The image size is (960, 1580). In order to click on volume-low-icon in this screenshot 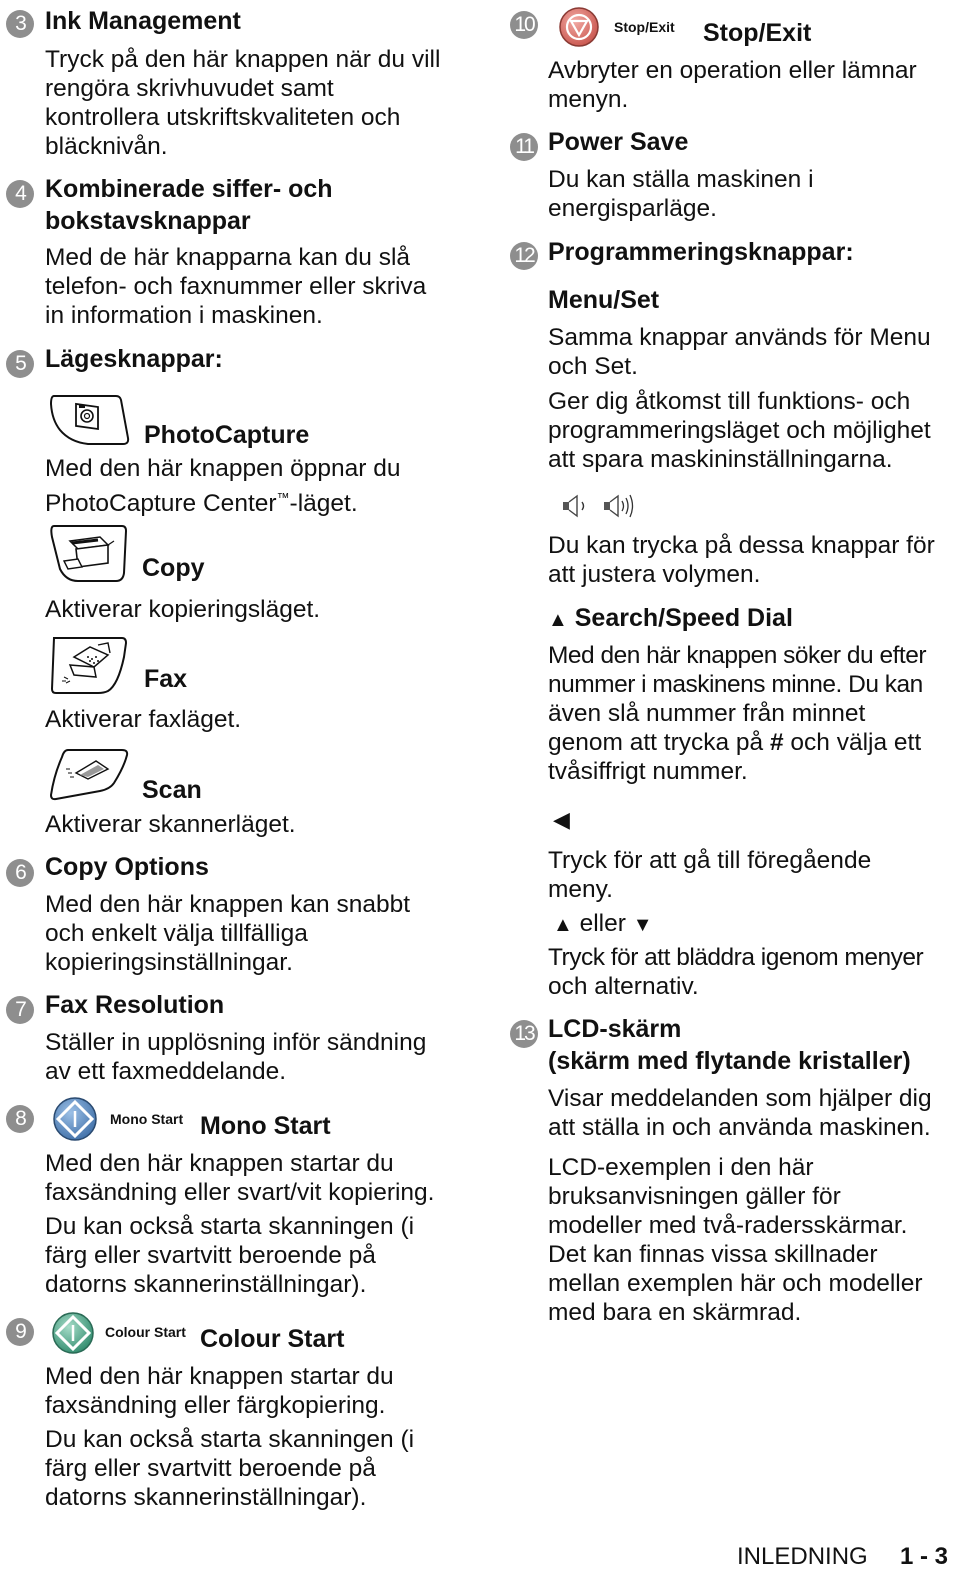, I will do `click(574, 506)`.